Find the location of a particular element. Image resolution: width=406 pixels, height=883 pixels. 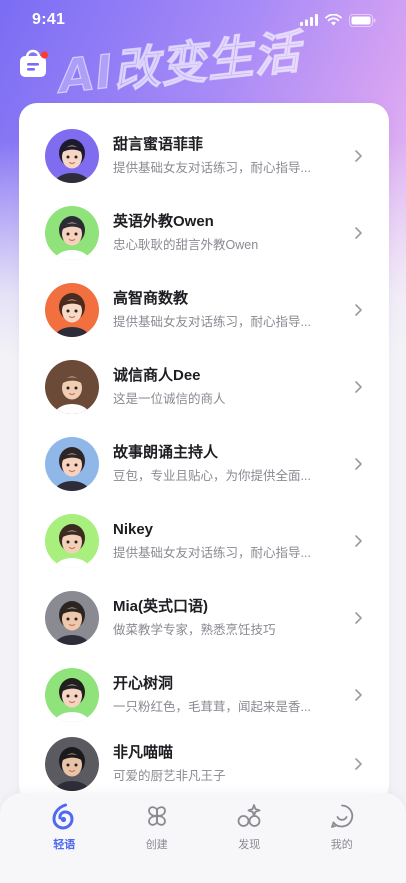

status-icons is located at coordinates (338, 20).